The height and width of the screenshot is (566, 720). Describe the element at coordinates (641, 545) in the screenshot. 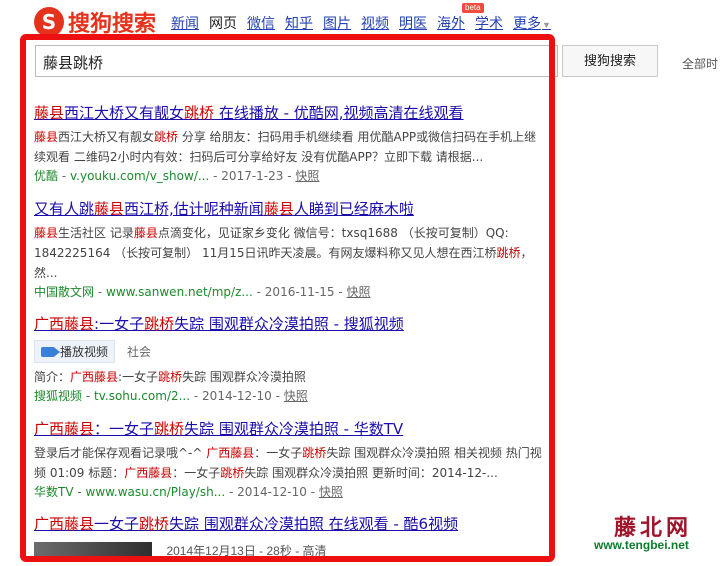

I see `watermark-url: www.tengbei.net` at that location.